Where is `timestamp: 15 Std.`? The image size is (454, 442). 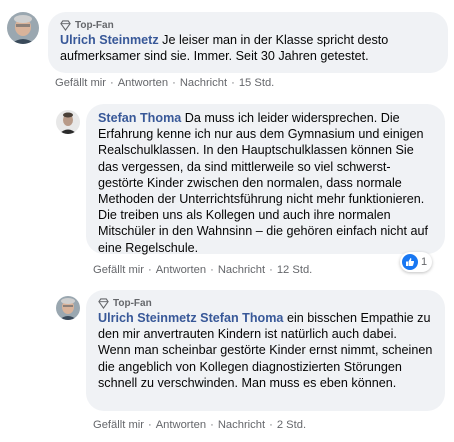
timestamp: 15 Std. is located at coordinates (256, 83).